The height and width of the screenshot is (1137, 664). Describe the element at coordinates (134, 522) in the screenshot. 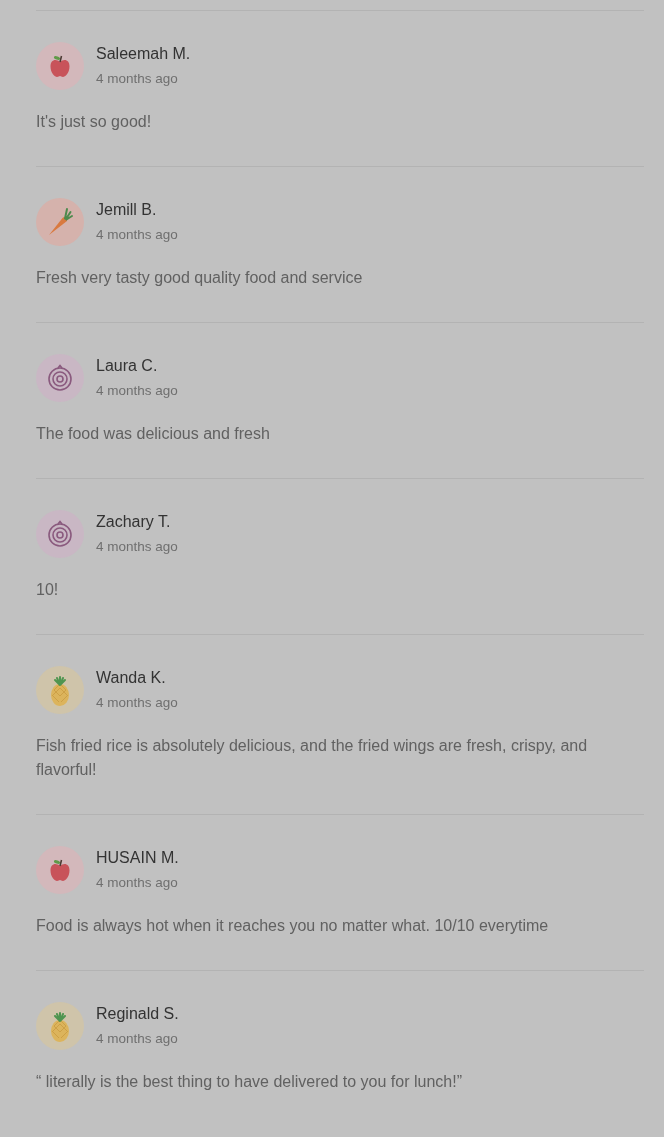

I see `reviewer-name: Zachary T.` at that location.